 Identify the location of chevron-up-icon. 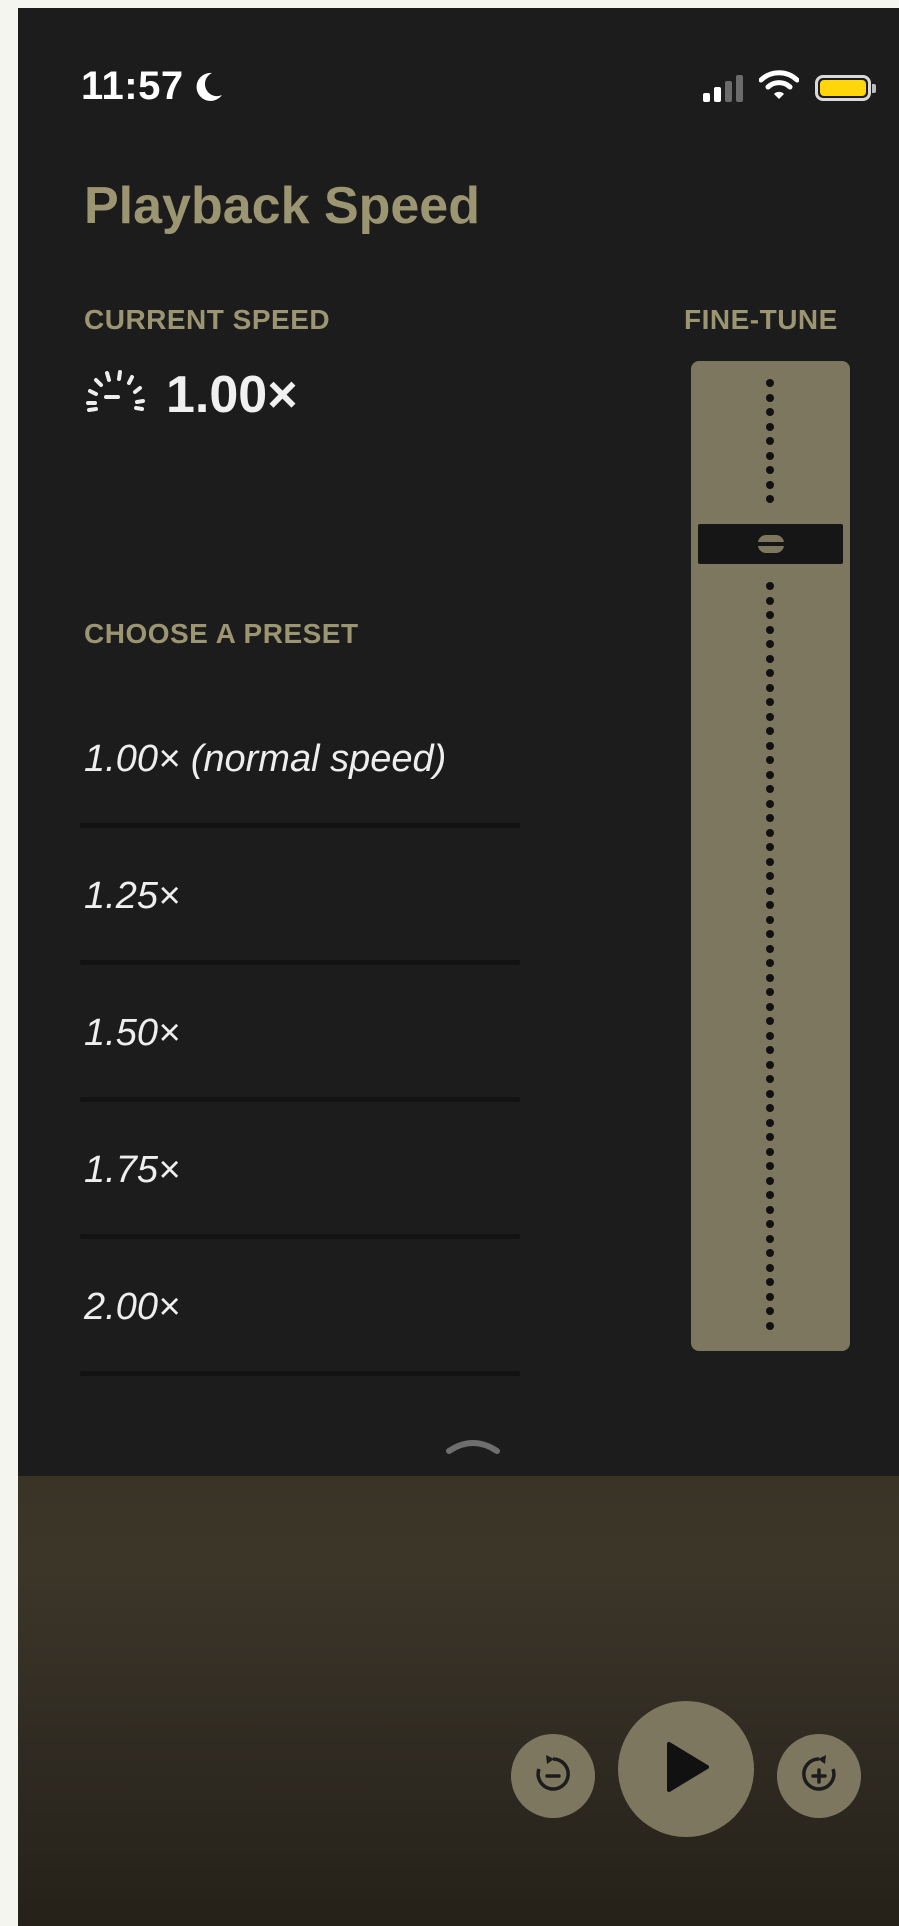
(473, 1447).